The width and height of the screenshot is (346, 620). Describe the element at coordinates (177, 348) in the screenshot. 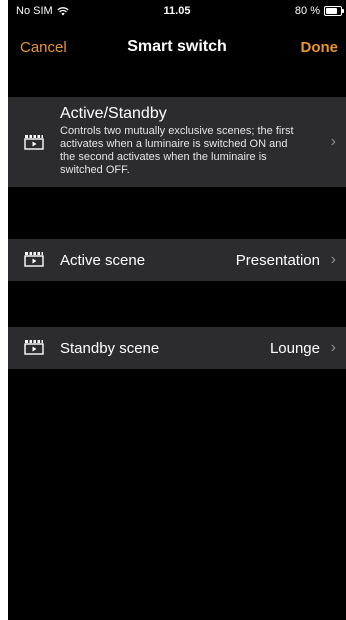

I see `standby-scene-row: Standby scene Lounge ›` at that location.